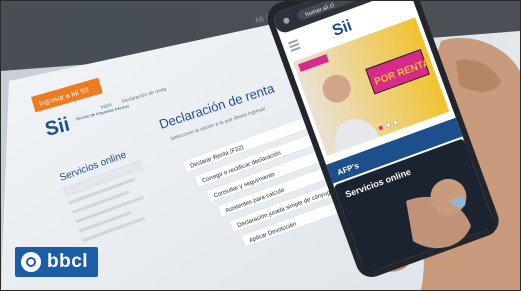 The width and height of the screenshot is (521, 291). Describe the element at coordinates (68, 261) in the screenshot. I see `bbcl-brand-text: bbcl` at that location.